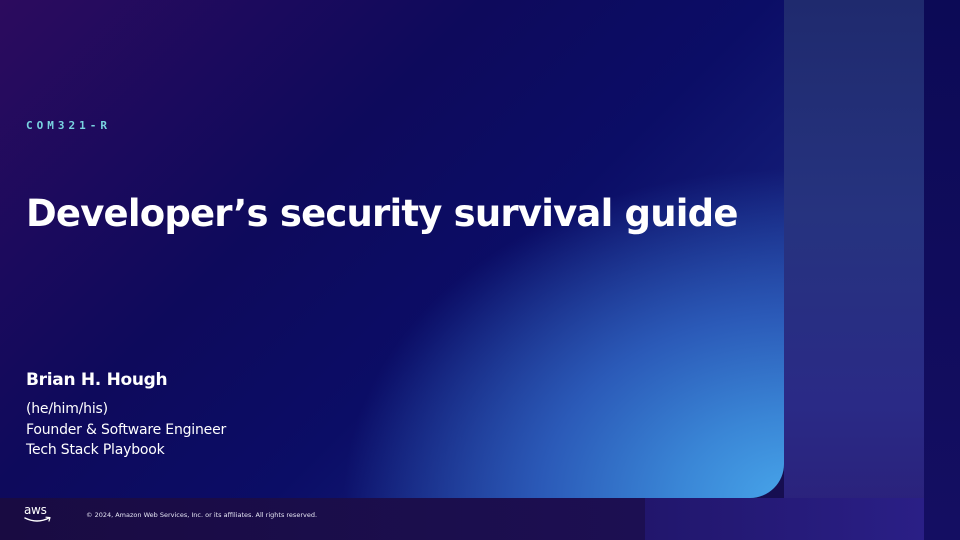 The width and height of the screenshot is (960, 540). I want to click on slide-title: Developer’s security survival guide, so click(382, 213).